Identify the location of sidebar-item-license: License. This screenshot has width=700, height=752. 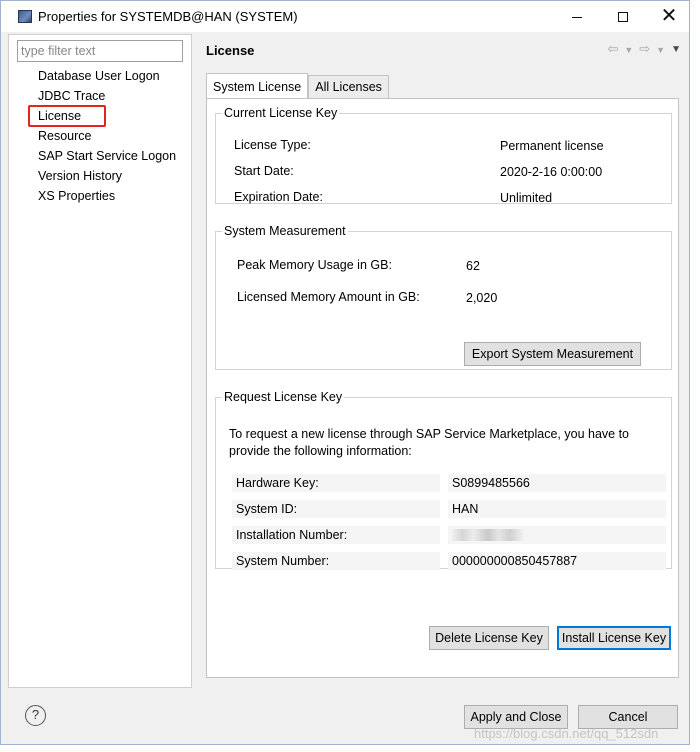
(100, 116).